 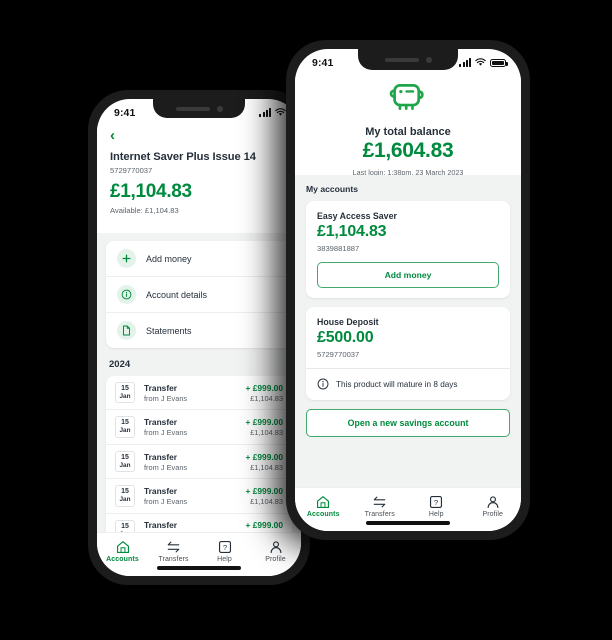 What do you see at coordinates (122, 559) in the screenshot?
I see `nav-label: Accounts` at bounding box center [122, 559].